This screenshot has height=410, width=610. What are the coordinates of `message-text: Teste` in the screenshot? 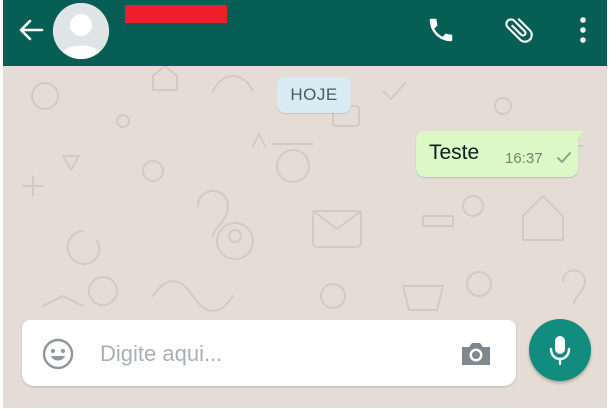 It's located at (454, 152).